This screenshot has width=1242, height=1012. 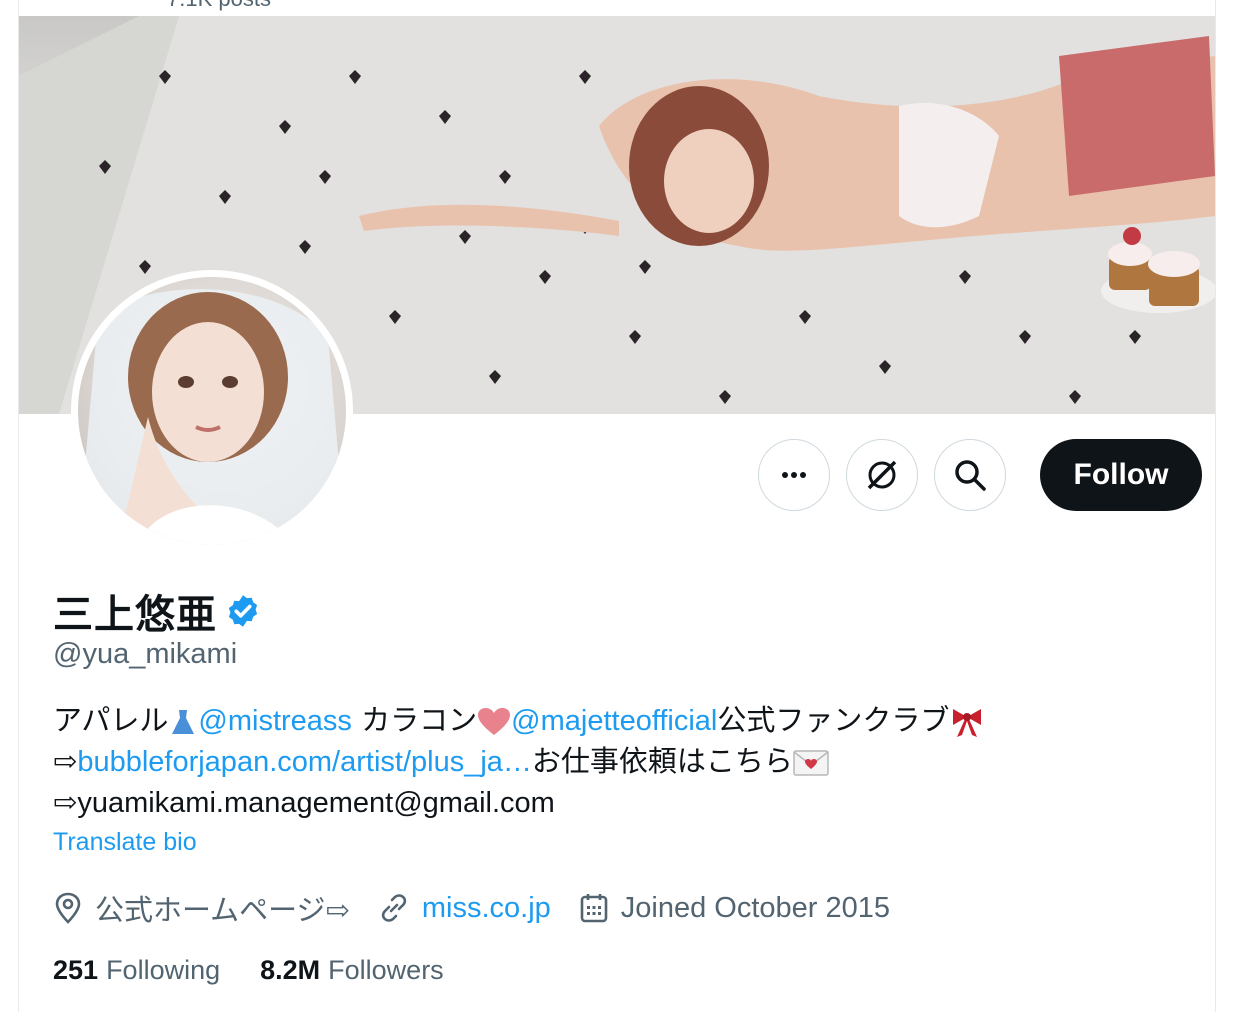 I want to click on following-label: Following, so click(x=163, y=970).